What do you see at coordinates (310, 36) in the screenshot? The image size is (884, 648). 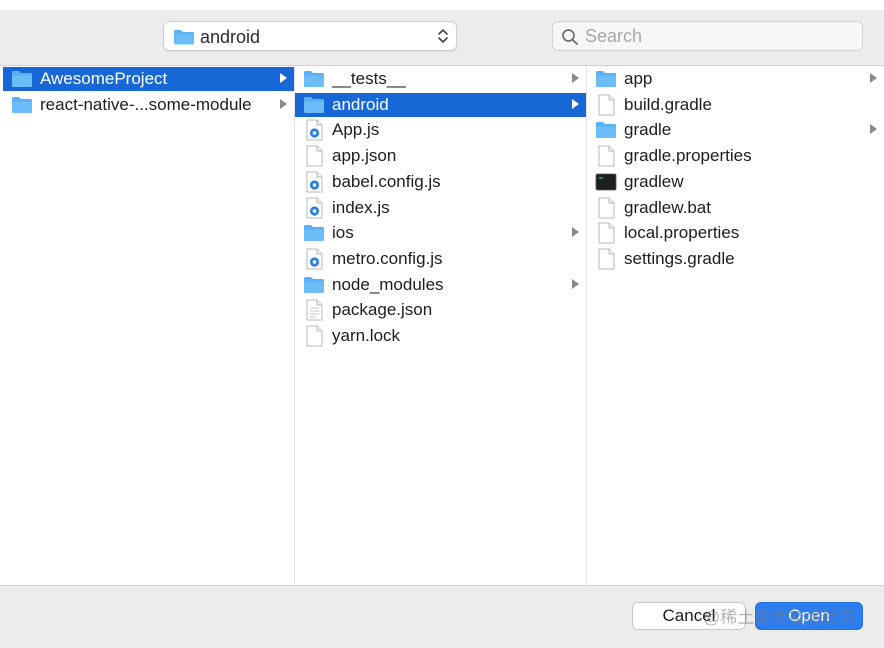 I see `location-popup-button: android` at bounding box center [310, 36].